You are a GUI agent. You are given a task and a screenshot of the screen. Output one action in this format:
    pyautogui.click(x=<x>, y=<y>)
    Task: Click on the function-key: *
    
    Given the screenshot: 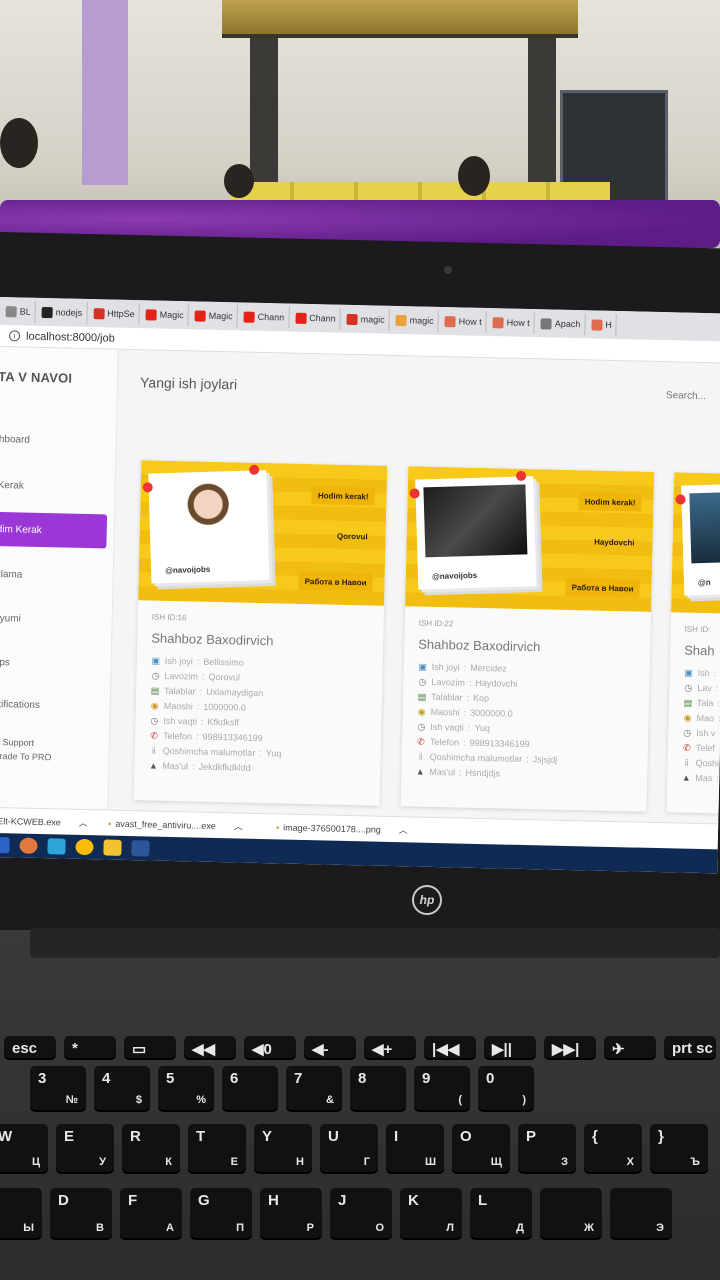 What is the action you would take?
    pyautogui.click(x=90, y=1047)
    